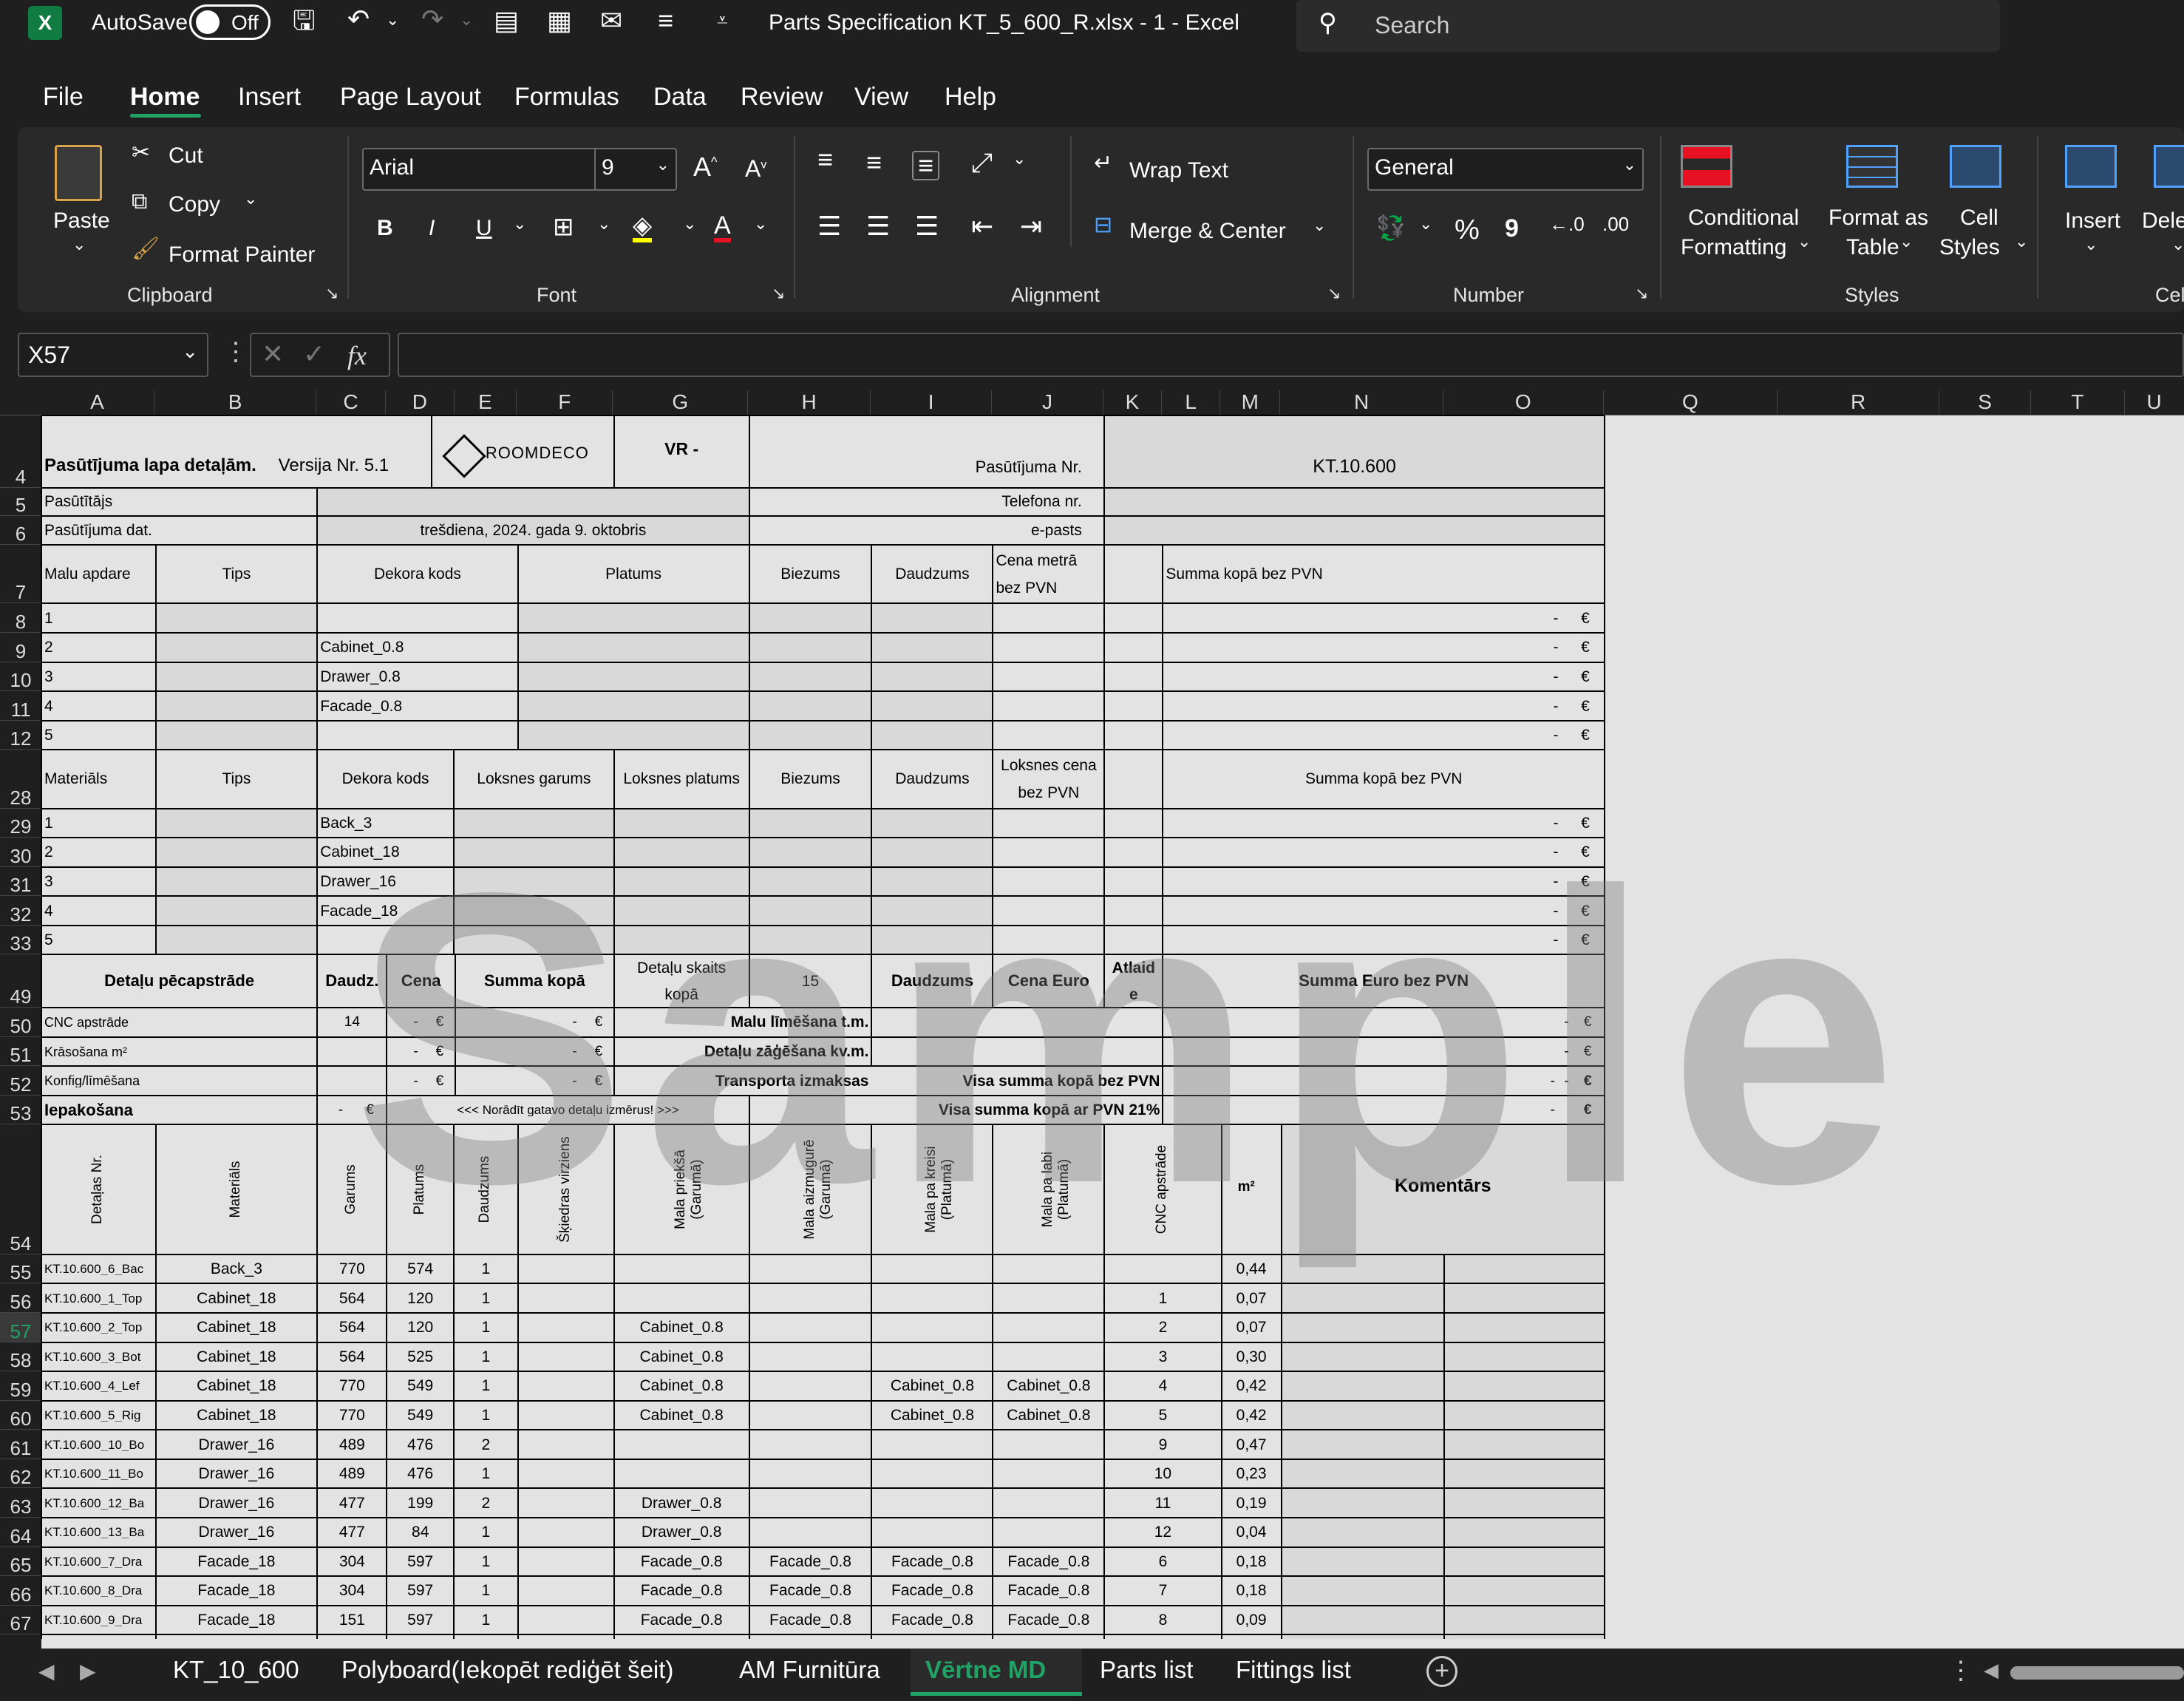 This screenshot has width=2184, height=1701. Describe the element at coordinates (432, 228) in the screenshot. I see `italic-button: I` at that location.